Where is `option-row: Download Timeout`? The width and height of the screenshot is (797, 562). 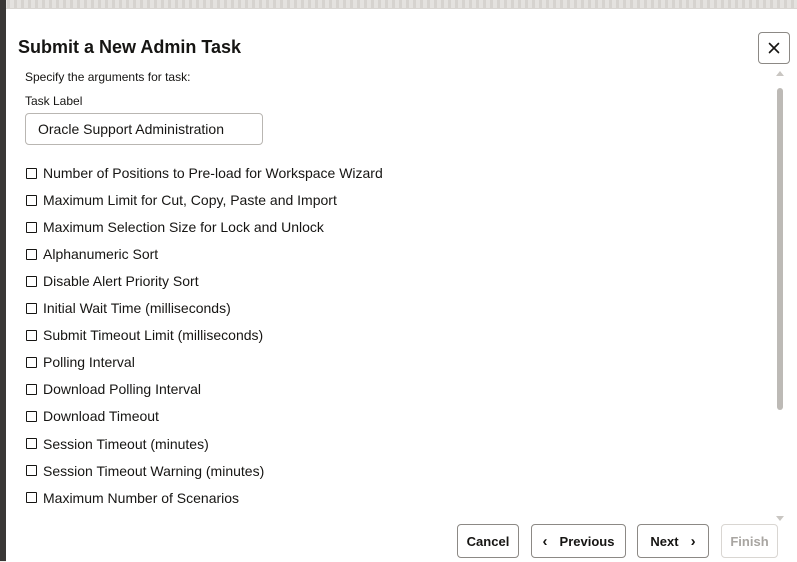 option-row: Download Timeout is located at coordinates (92, 416).